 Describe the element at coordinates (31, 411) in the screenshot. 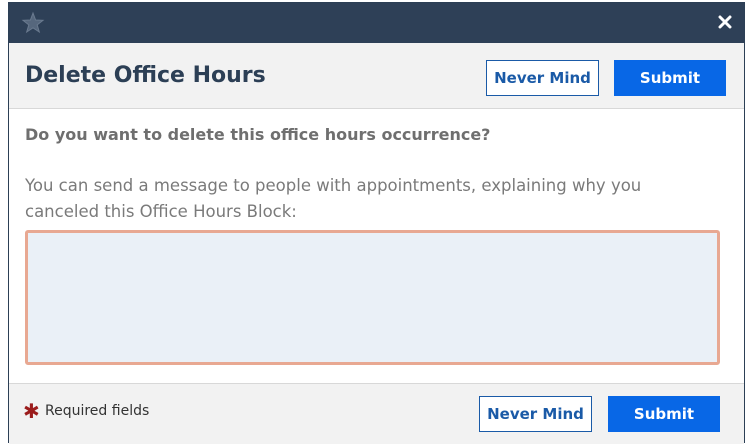

I see `required-asterisk-icon: ✱` at that location.